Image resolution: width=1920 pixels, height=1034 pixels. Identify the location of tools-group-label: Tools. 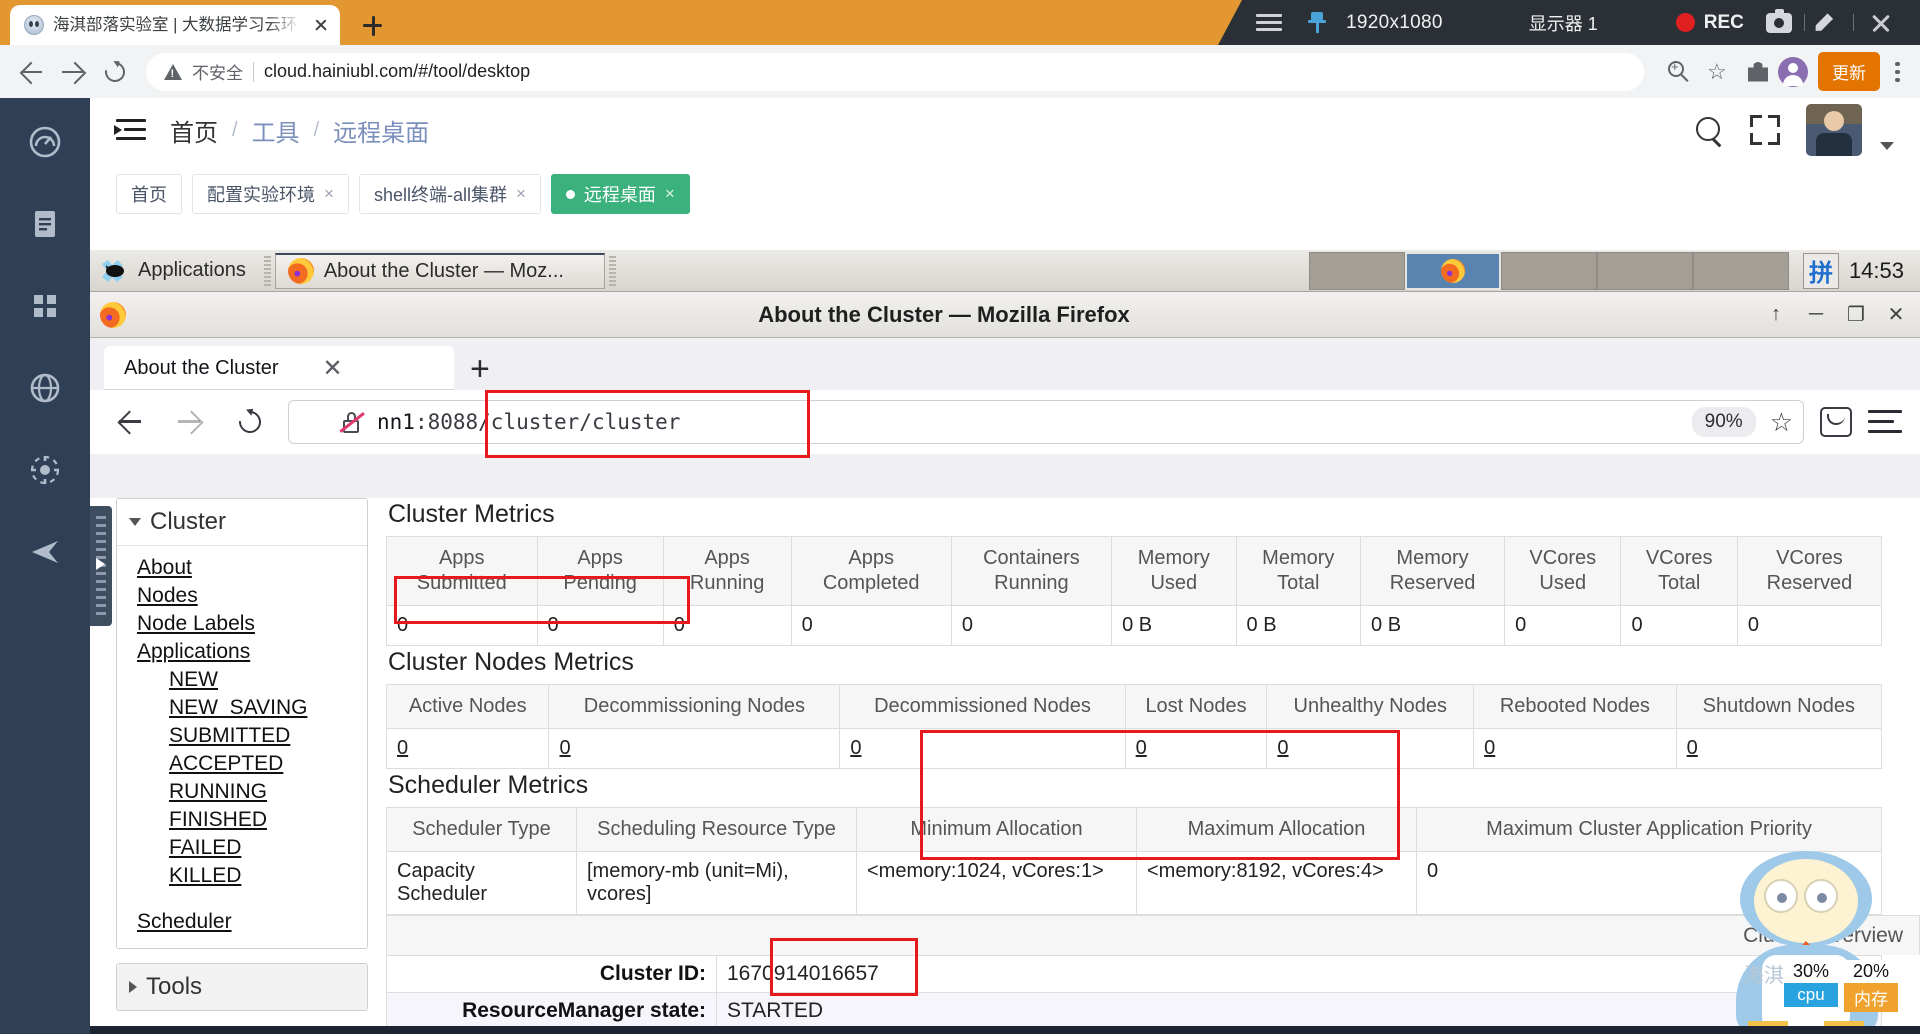
(174, 986).